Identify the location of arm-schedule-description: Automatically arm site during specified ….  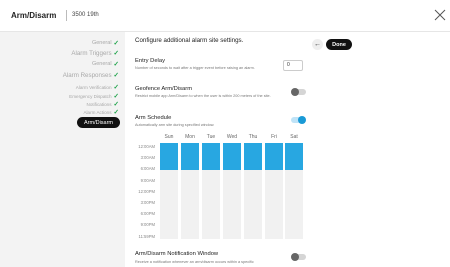
(175, 125).